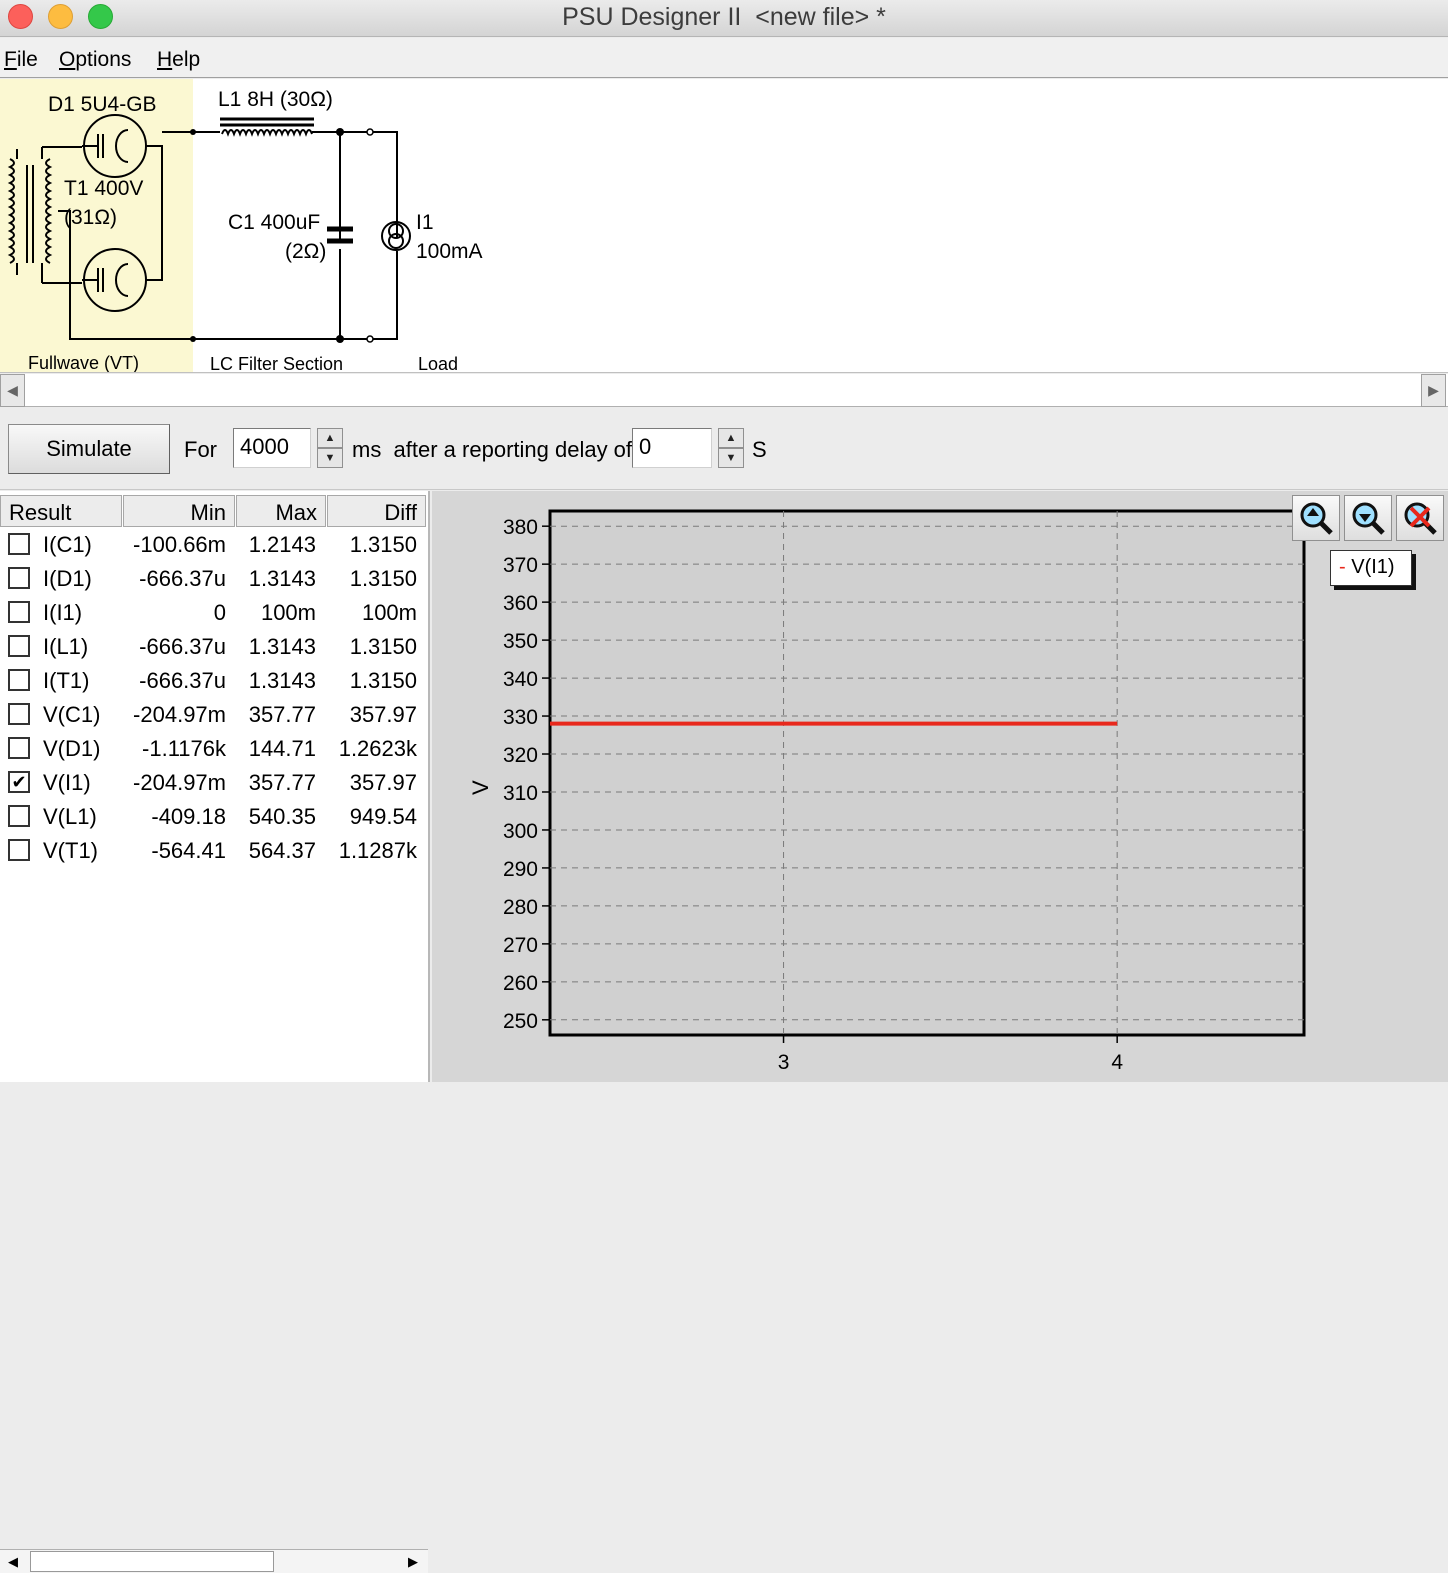 This screenshot has width=1448, height=1573. I want to click on menu-file-mnemonic: F, so click(10, 59).